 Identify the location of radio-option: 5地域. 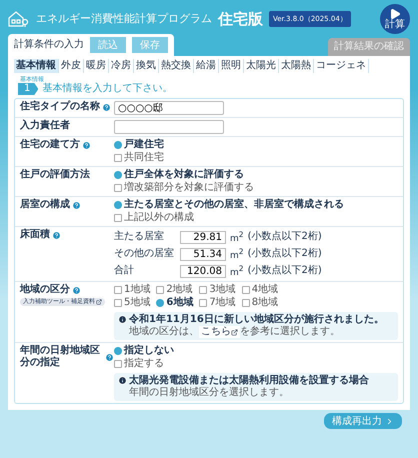
(132, 303).